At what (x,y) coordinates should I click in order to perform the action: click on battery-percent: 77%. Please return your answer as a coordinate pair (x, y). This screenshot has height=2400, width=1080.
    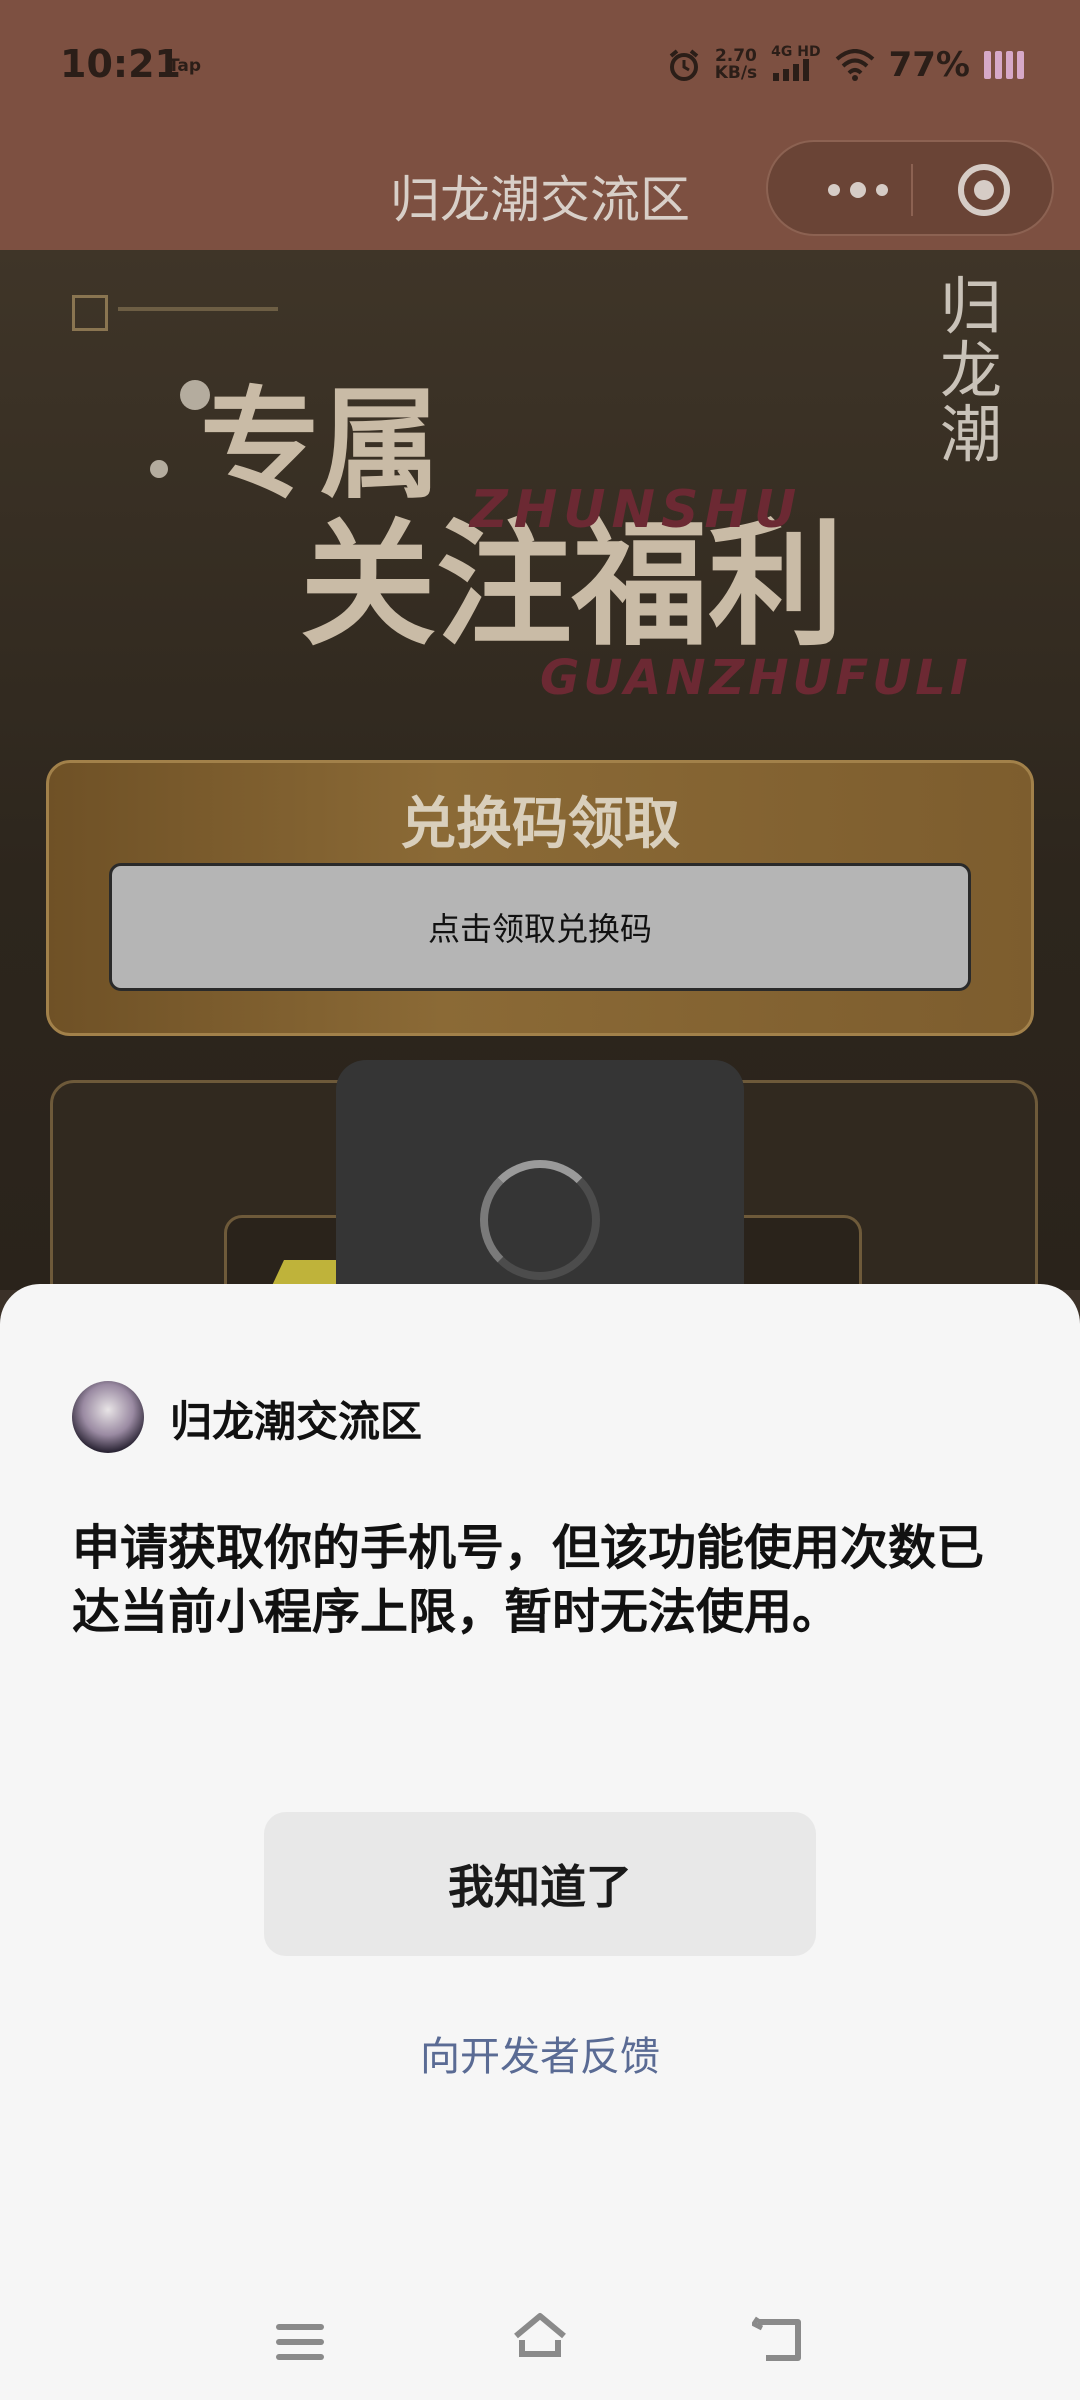
    Looking at the image, I should click on (929, 65).